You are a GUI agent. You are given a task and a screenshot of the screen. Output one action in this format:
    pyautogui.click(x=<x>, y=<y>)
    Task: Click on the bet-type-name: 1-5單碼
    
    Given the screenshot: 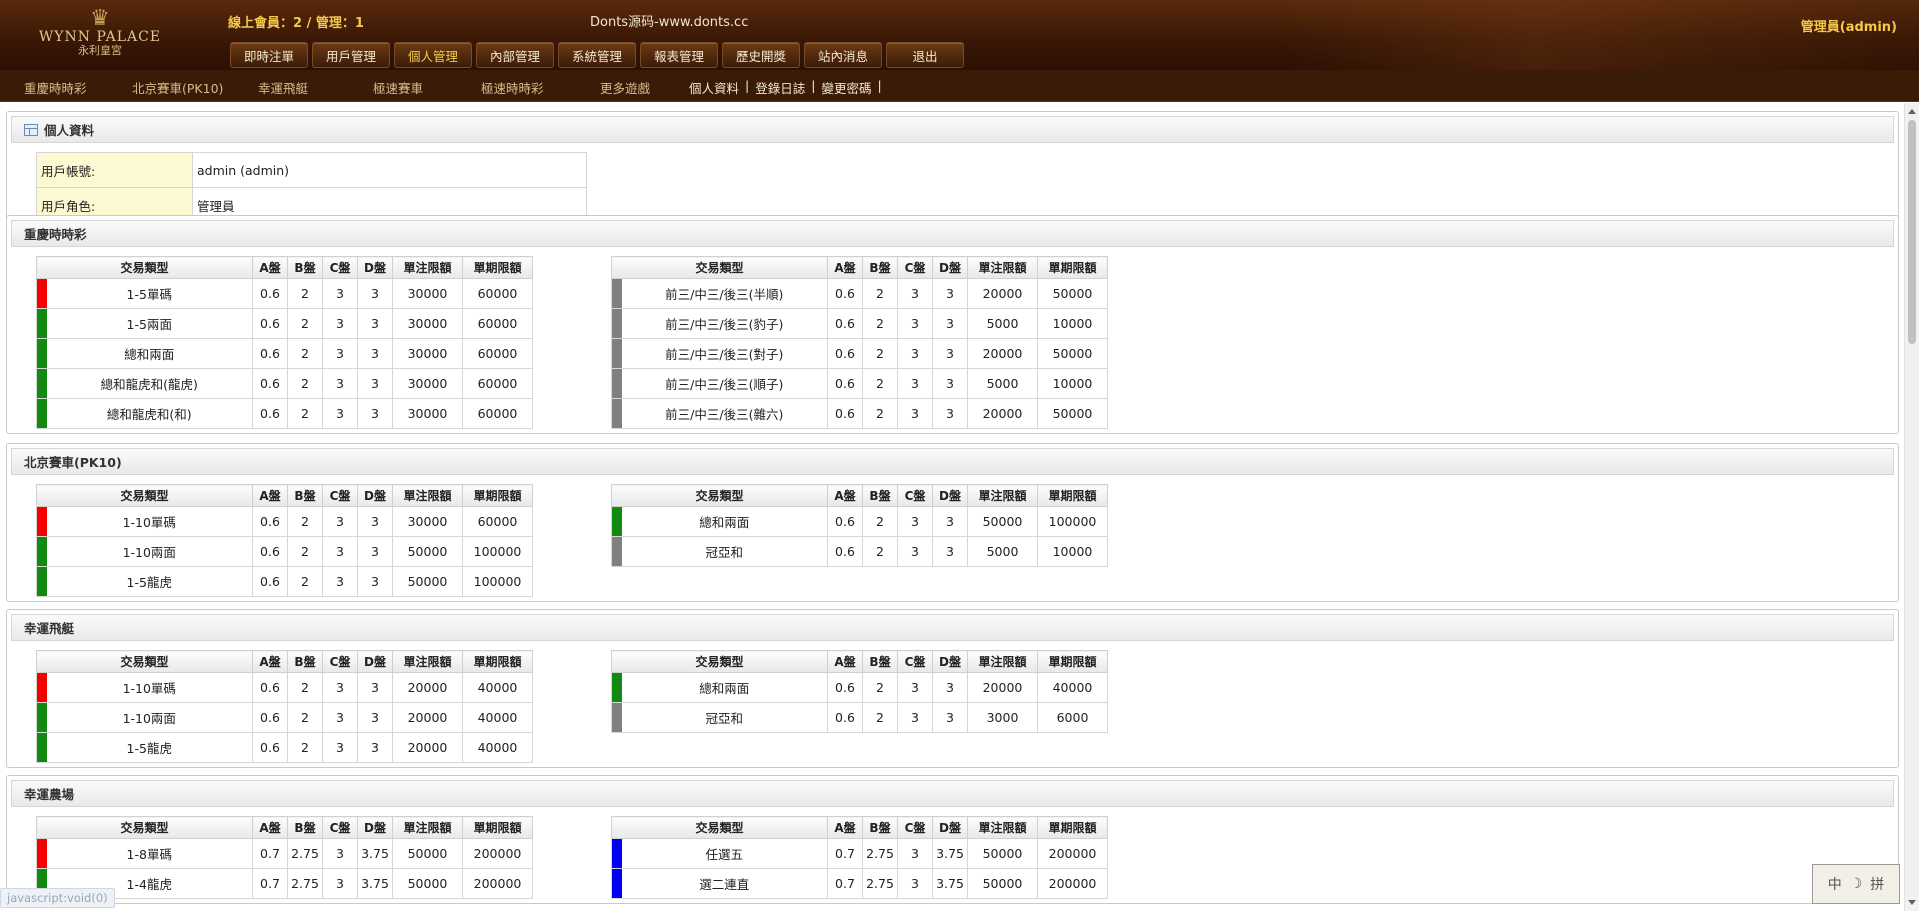 What is the action you would take?
    pyautogui.click(x=149, y=293)
    